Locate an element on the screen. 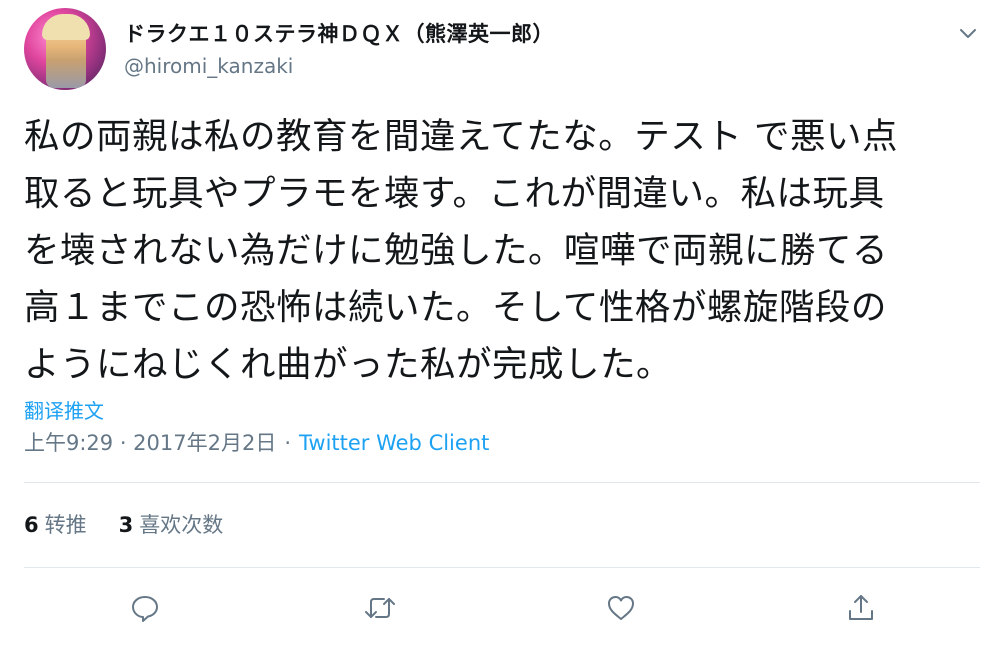 The image size is (1000, 653). retweet-stat: 6 转推 is located at coordinates (55, 525).